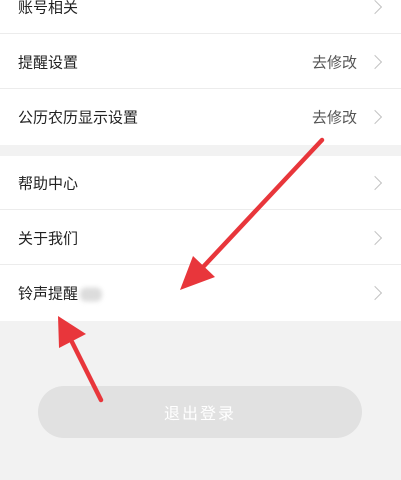  Describe the element at coordinates (200, 183) in the screenshot. I see `settings-row-help-center: 帮助中心` at that location.